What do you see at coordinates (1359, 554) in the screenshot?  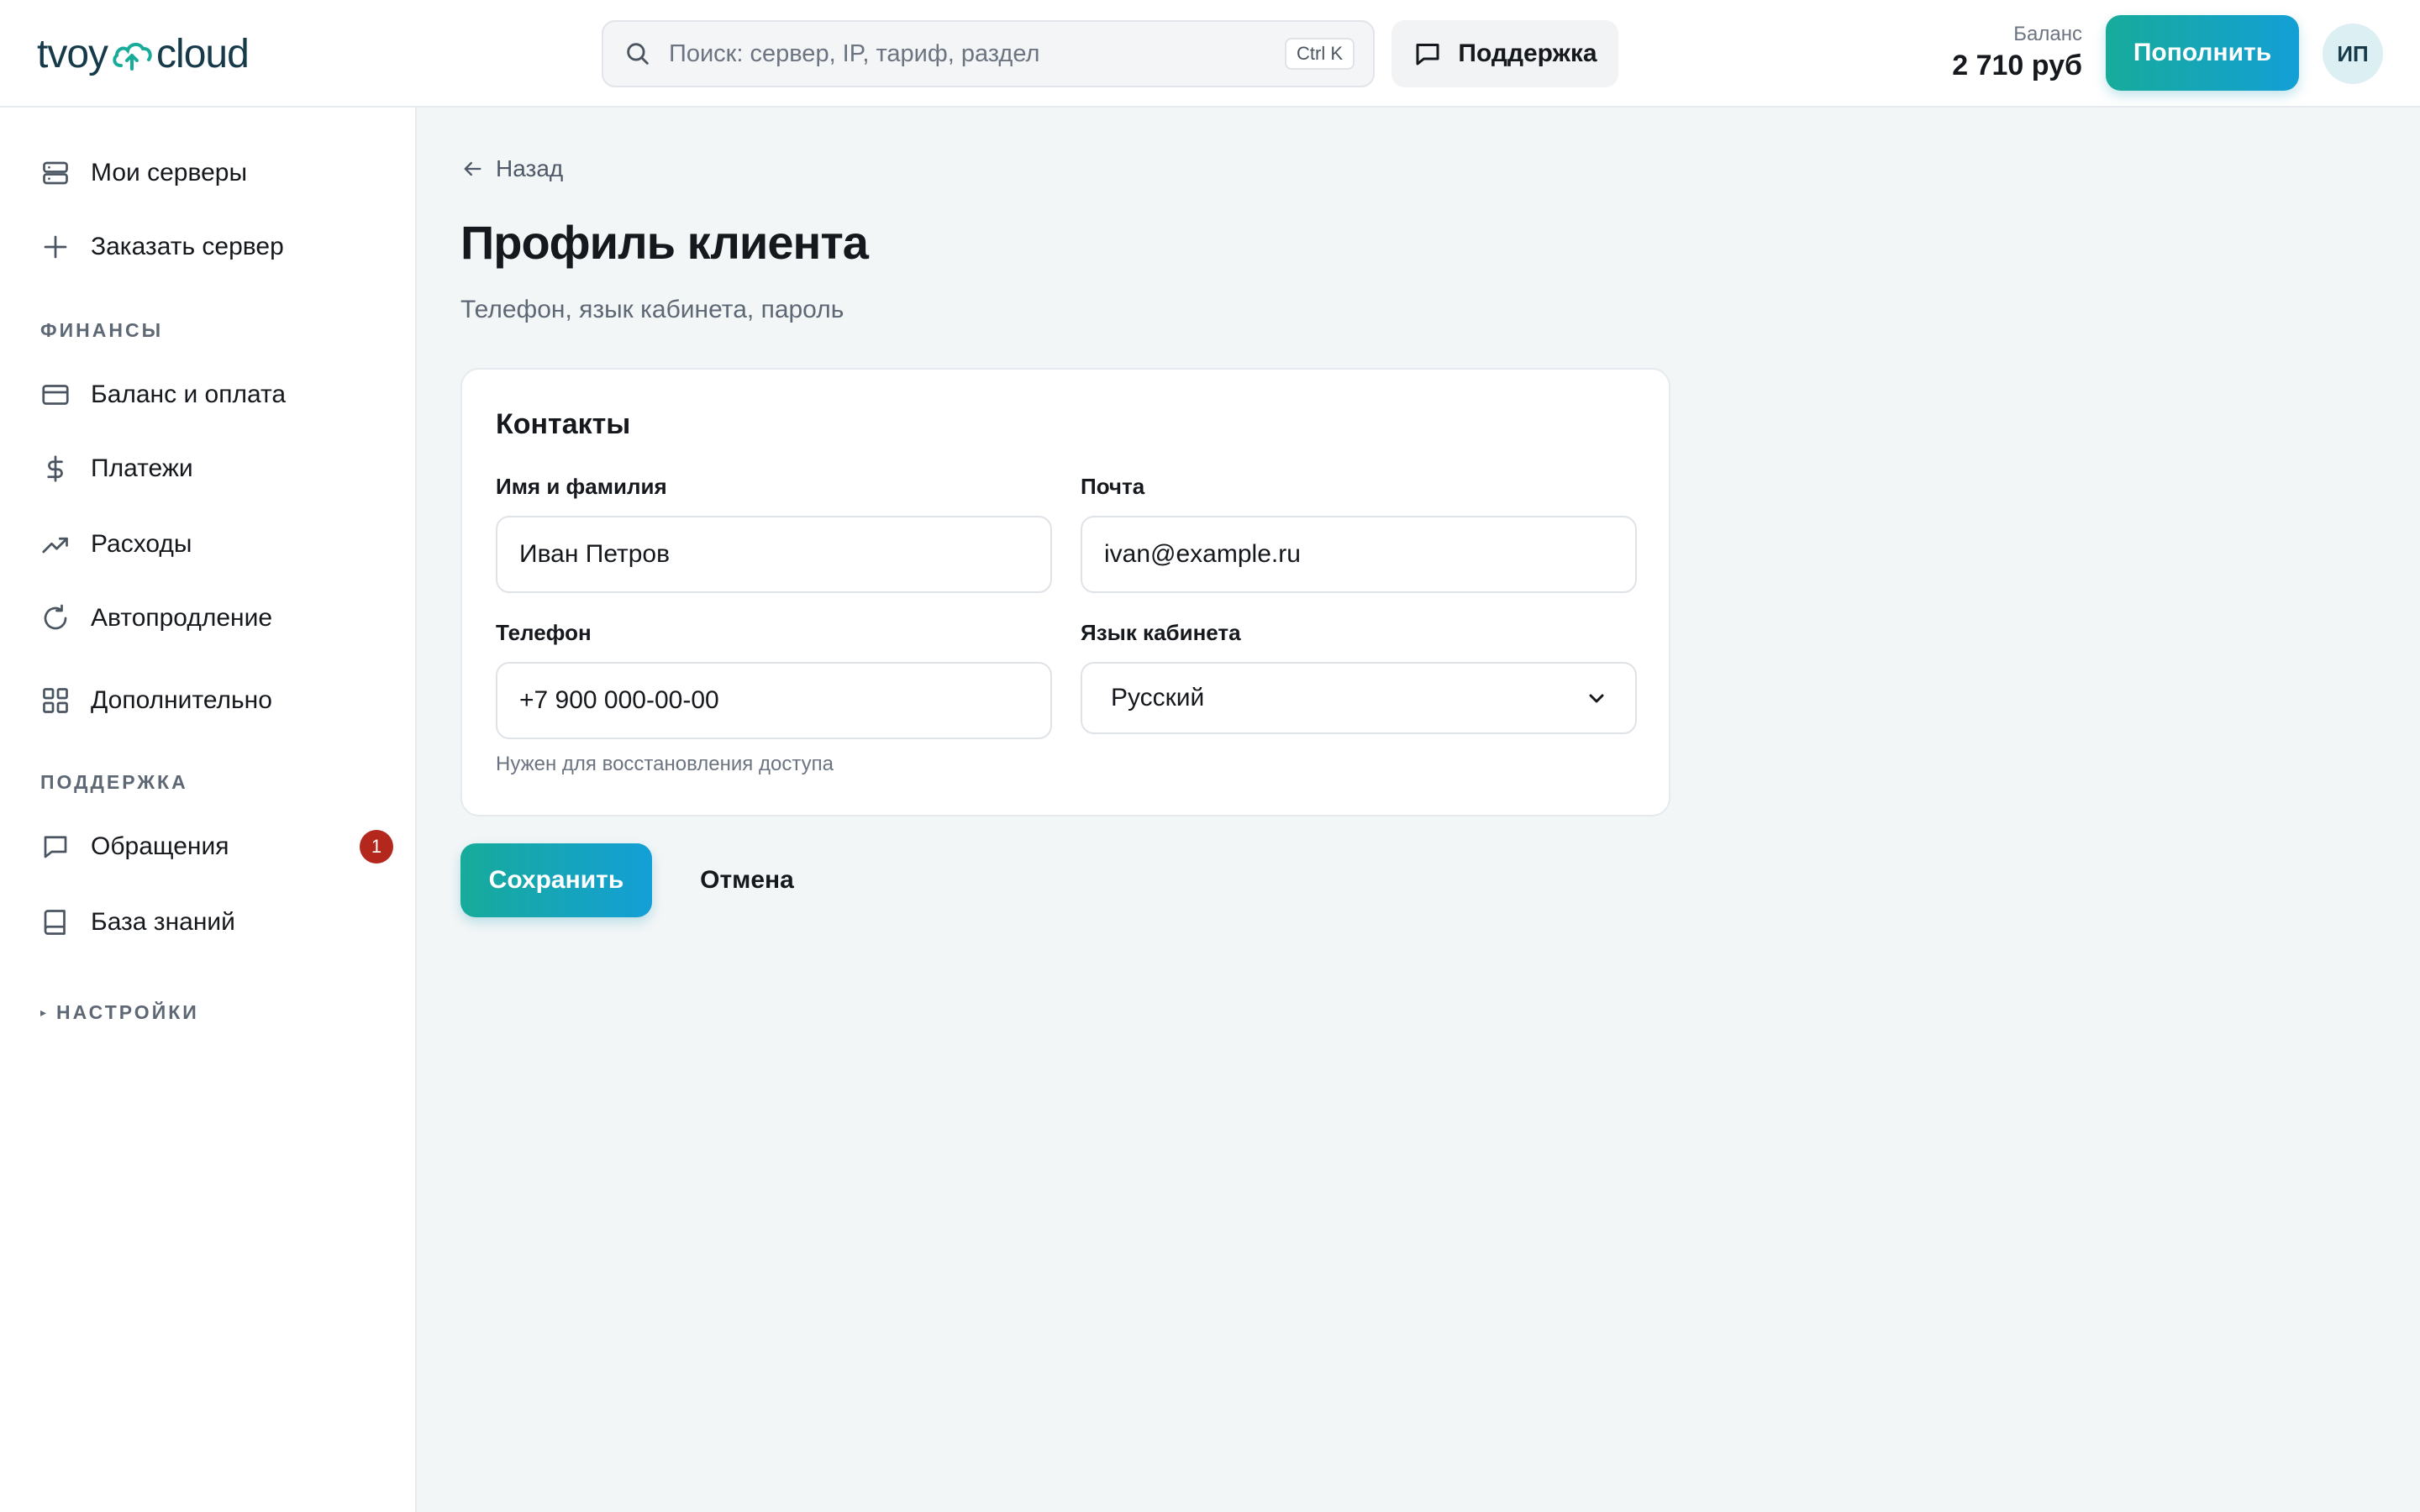 I see `email-field` at bounding box center [1359, 554].